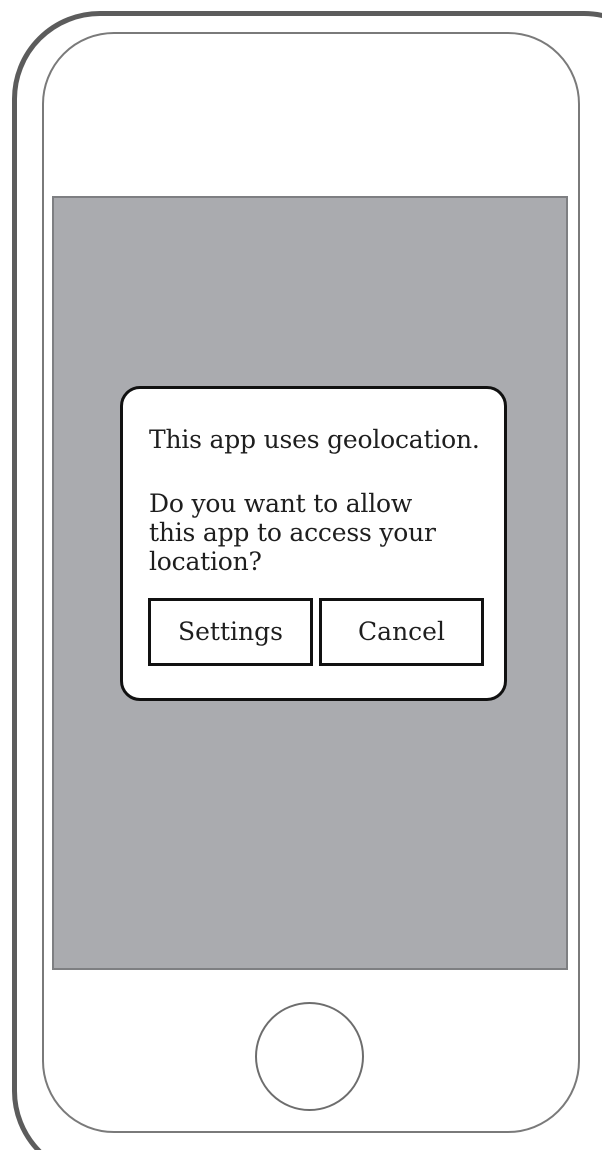 This screenshot has width=602, height=1150. Describe the element at coordinates (230, 632) in the screenshot. I see `settings-button: Settings` at that location.